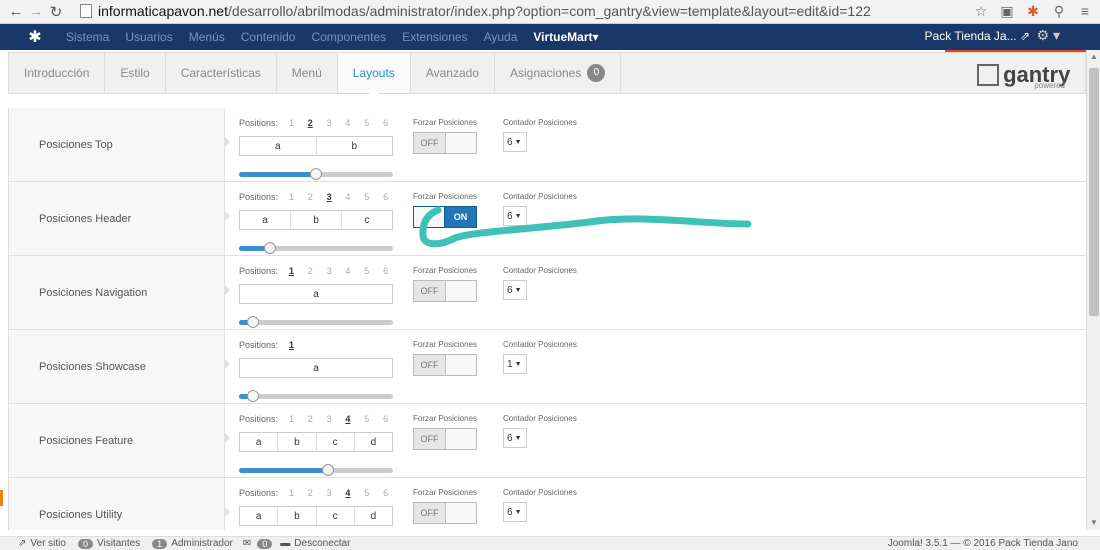  I want to click on force-positions-toggle: ON, so click(445, 217).